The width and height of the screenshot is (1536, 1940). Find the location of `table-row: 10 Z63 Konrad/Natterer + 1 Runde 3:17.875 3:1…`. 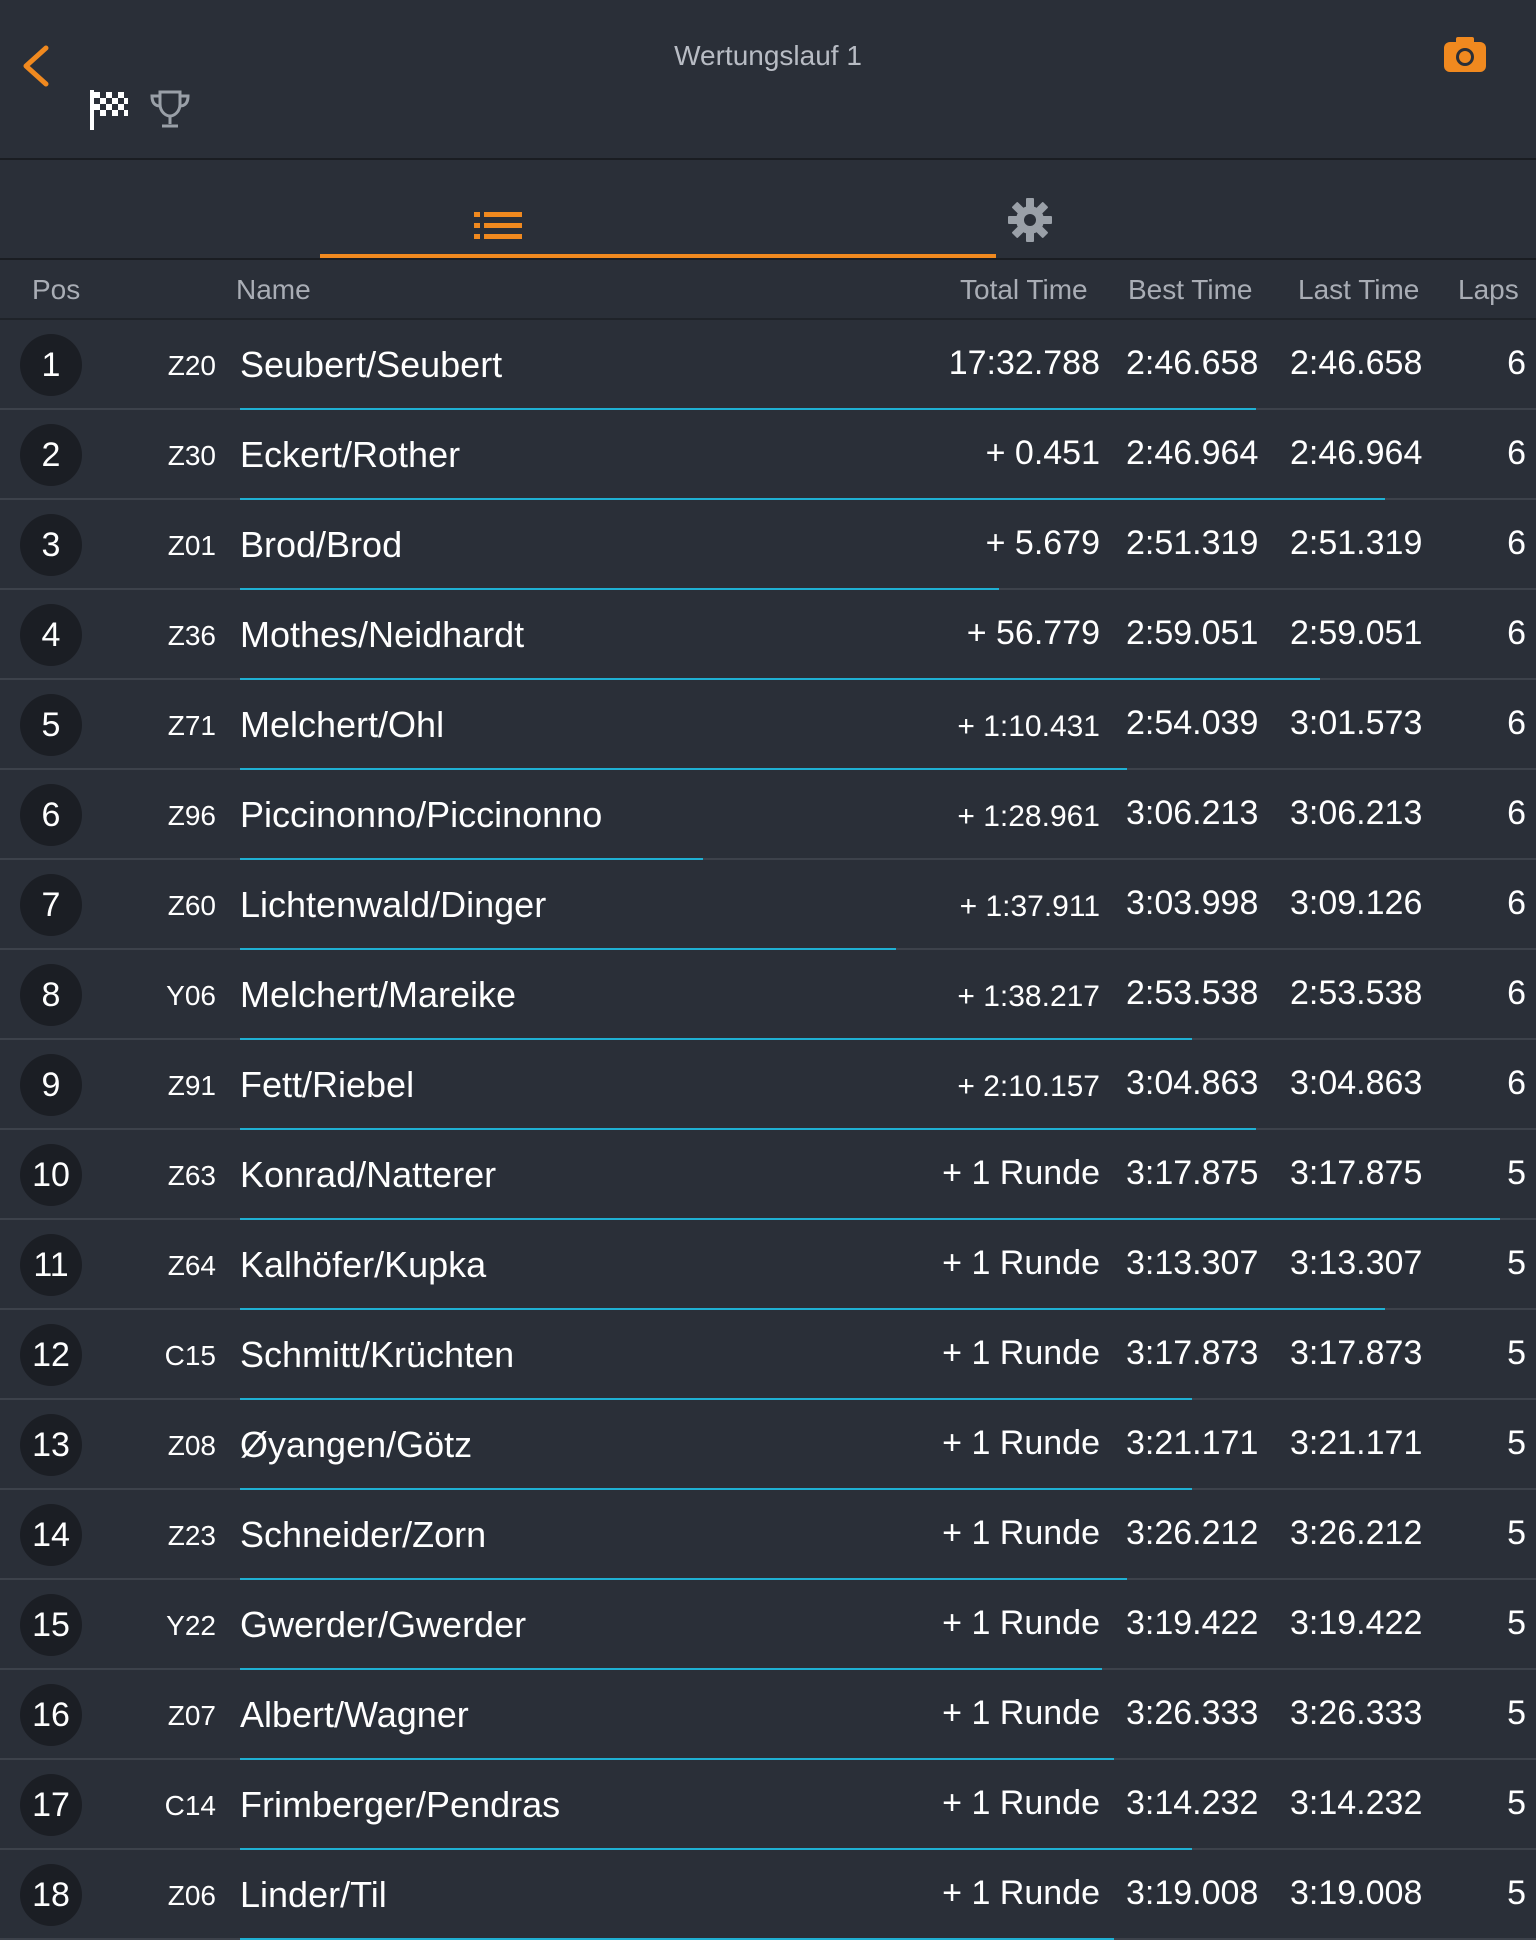

table-row: 10 Z63 Konrad/Natterer + 1 Runde 3:17.875 3:1… is located at coordinates (768, 1175).